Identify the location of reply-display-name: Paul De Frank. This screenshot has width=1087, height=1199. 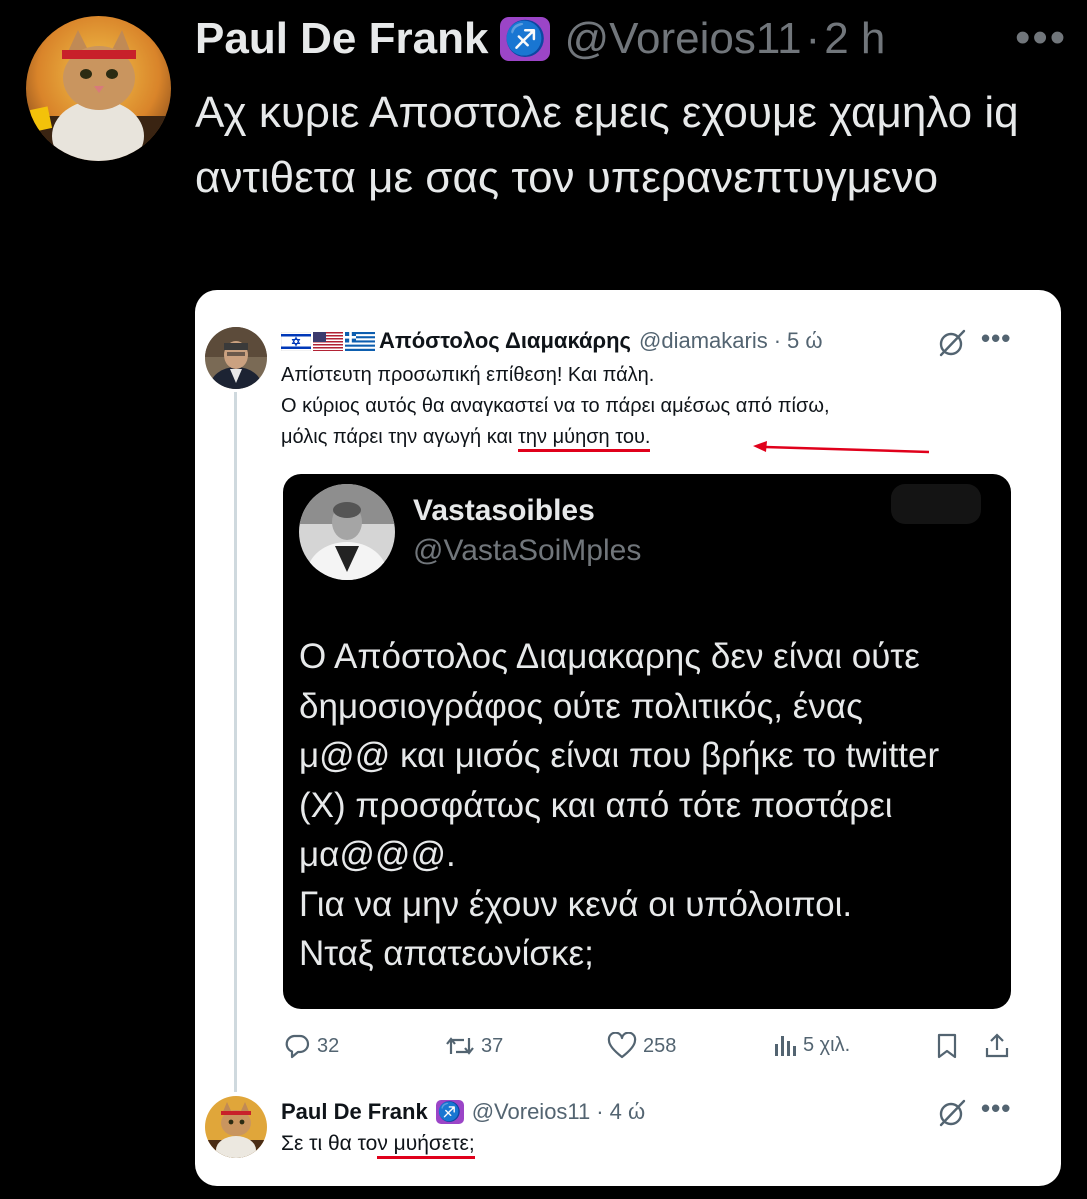
(354, 1112).